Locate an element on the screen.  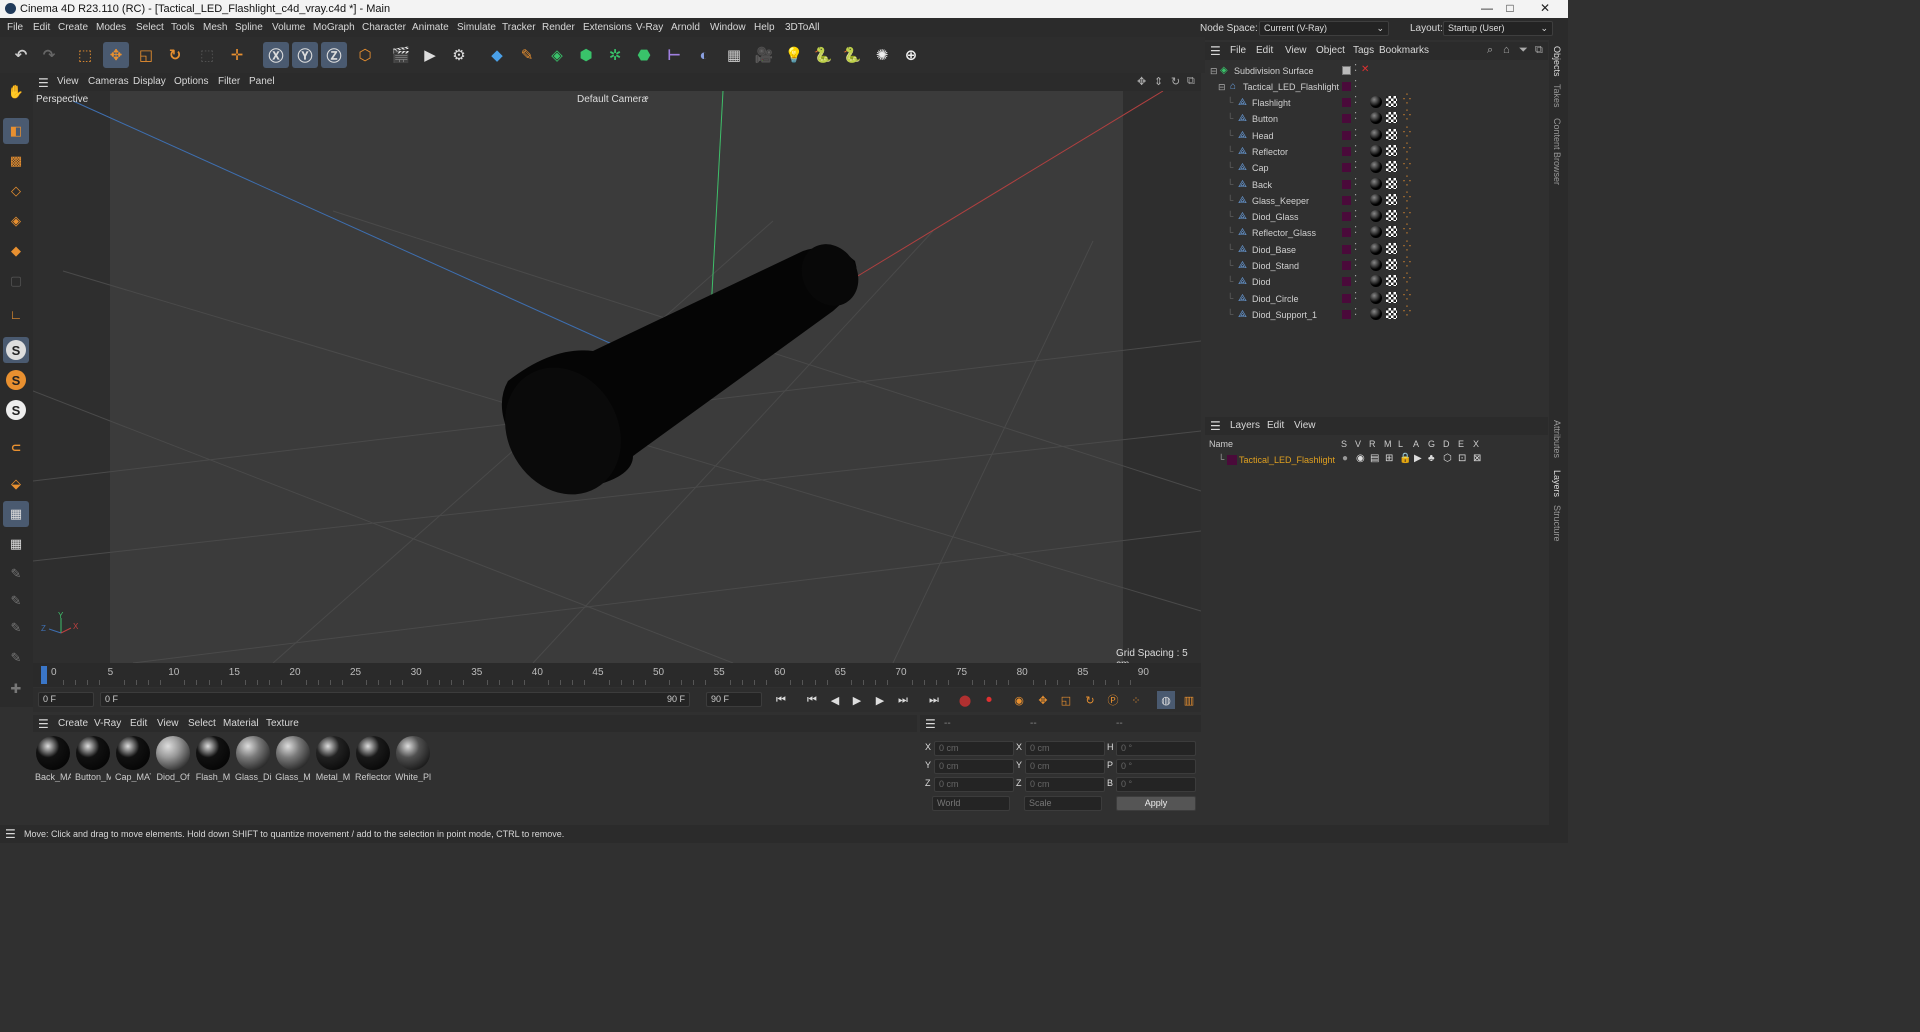
object-menu-edit: Edit is located at coordinates (1264, 50).